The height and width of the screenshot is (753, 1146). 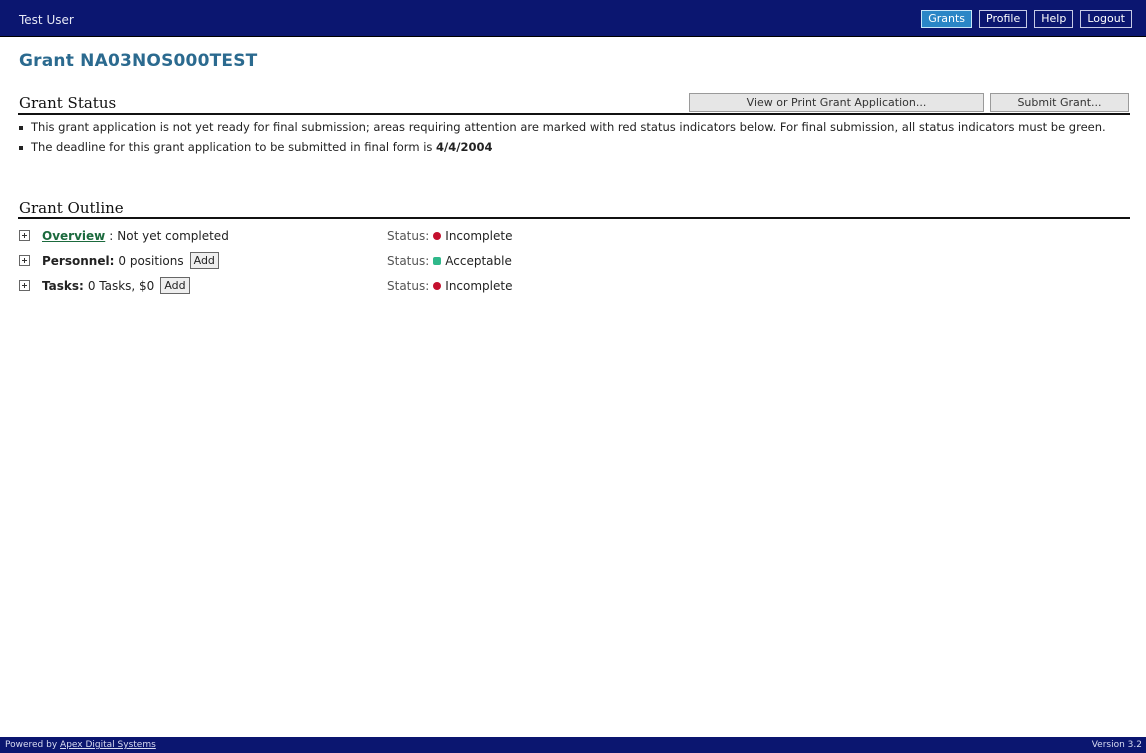 I want to click on grant-outline-heading: Grant Outline, so click(x=71, y=208).